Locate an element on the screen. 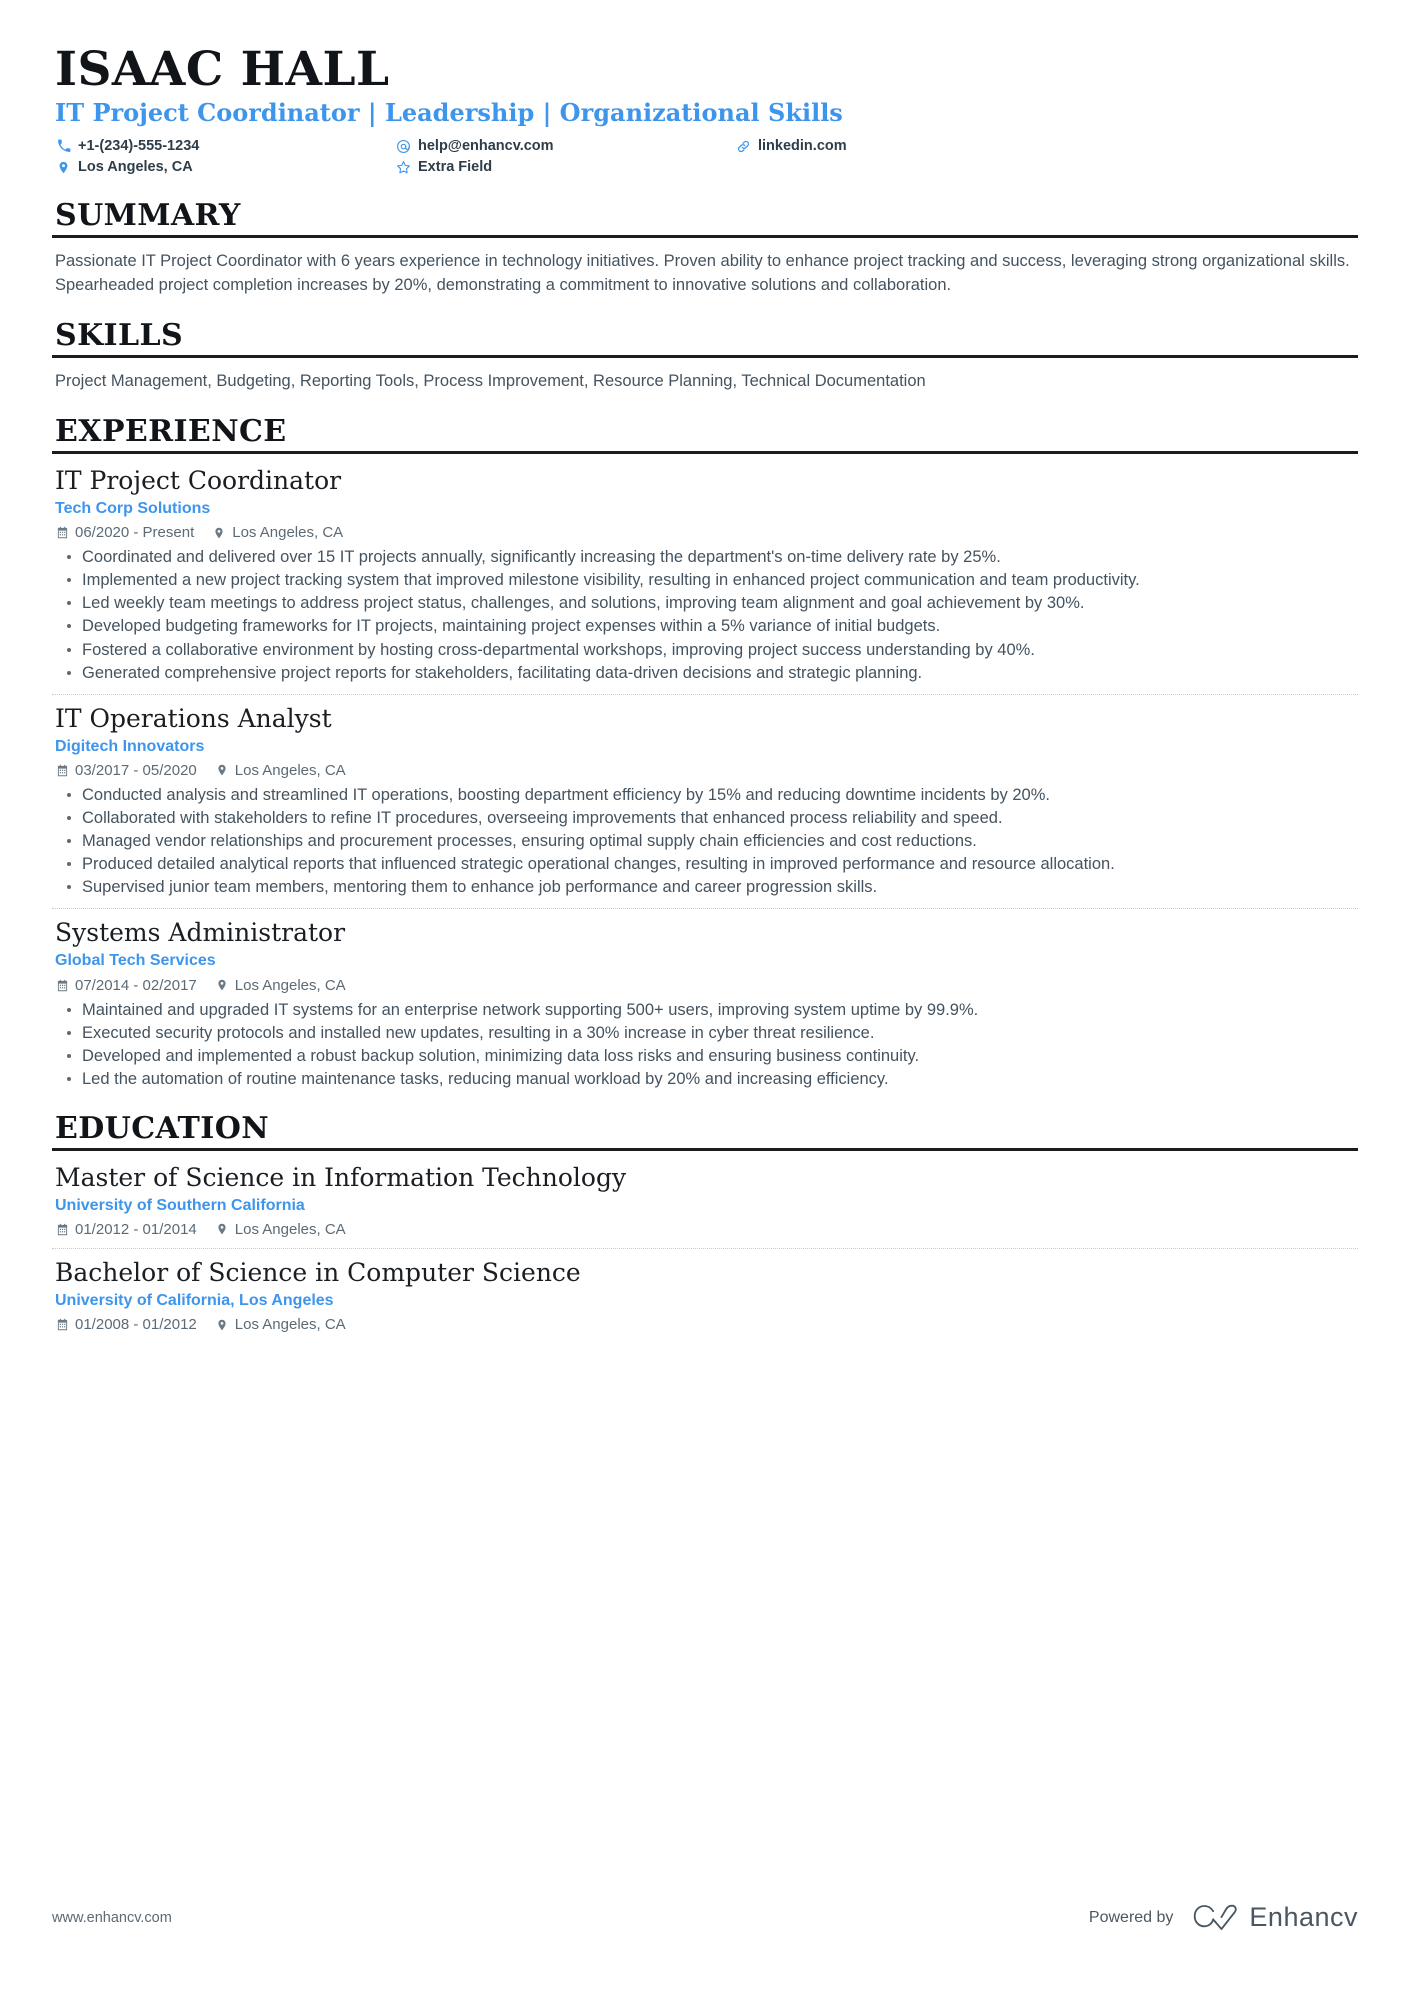  contact-email-label: help@enhancv.com is located at coordinates (486, 145).